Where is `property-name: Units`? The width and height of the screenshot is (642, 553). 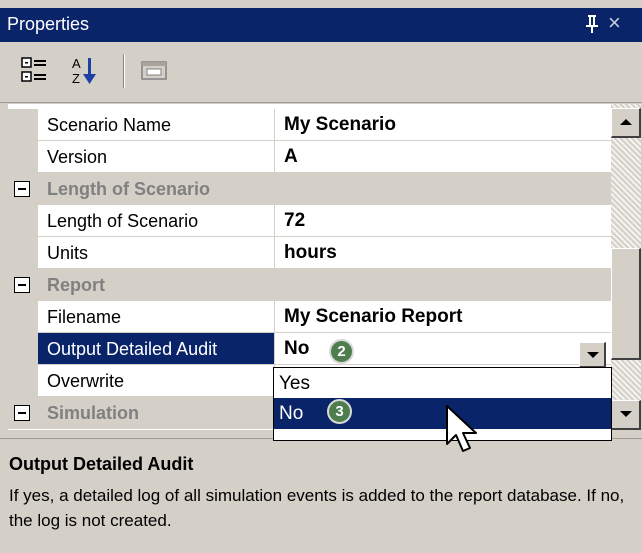
property-name: Units is located at coordinates (156, 253).